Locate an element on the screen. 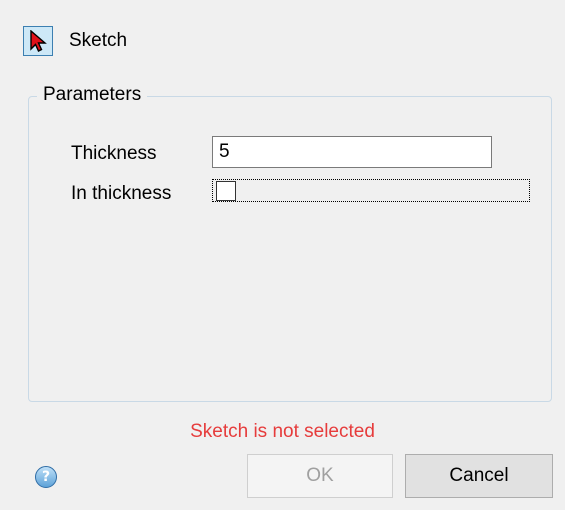  sketch-selector-row: Sketch is located at coordinates (75, 41).